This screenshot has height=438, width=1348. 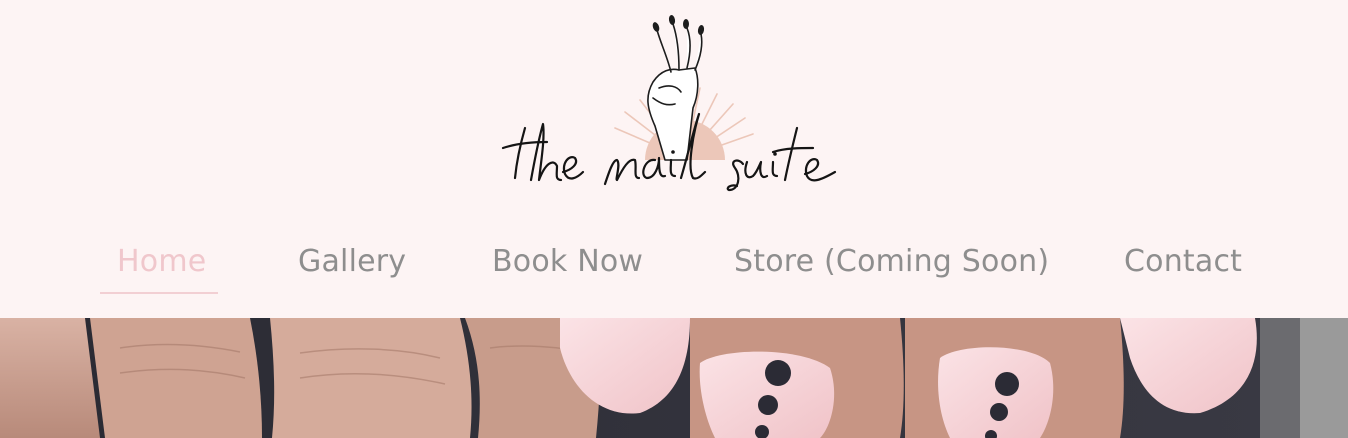 What do you see at coordinates (891, 262) in the screenshot?
I see `nav-store: Store (Coming Soon)` at bounding box center [891, 262].